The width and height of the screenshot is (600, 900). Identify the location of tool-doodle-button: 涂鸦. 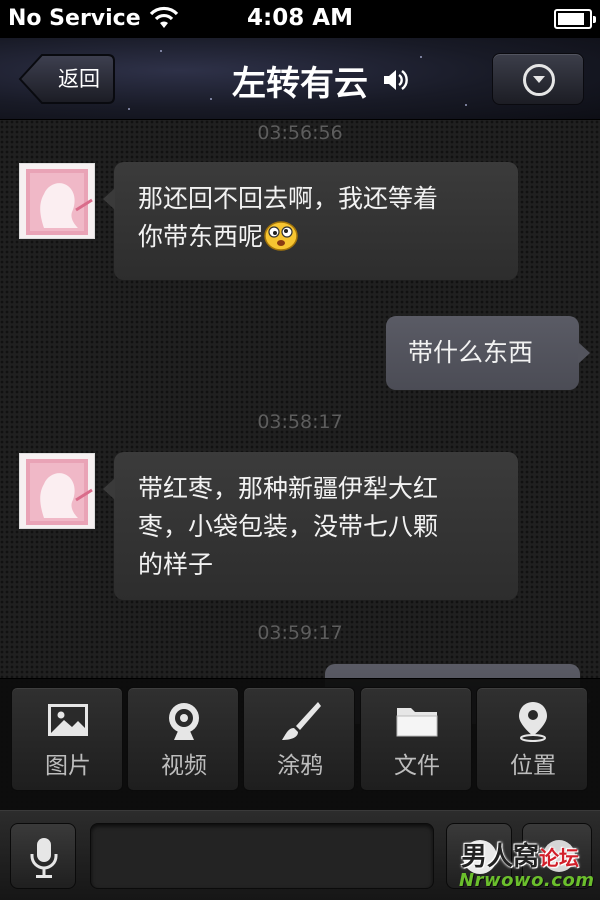
(299, 739).